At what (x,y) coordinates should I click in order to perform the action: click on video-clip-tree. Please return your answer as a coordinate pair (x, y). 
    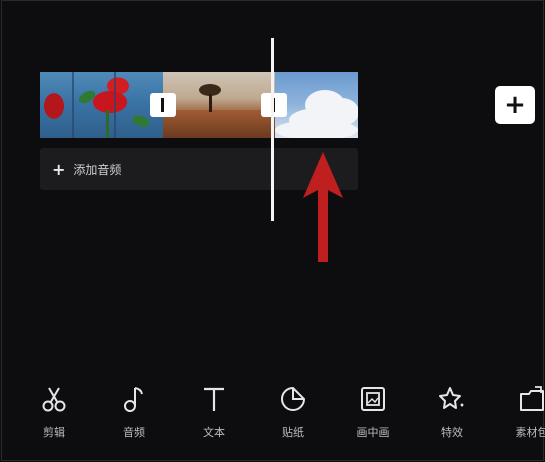
    Looking at the image, I should click on (219, 105).